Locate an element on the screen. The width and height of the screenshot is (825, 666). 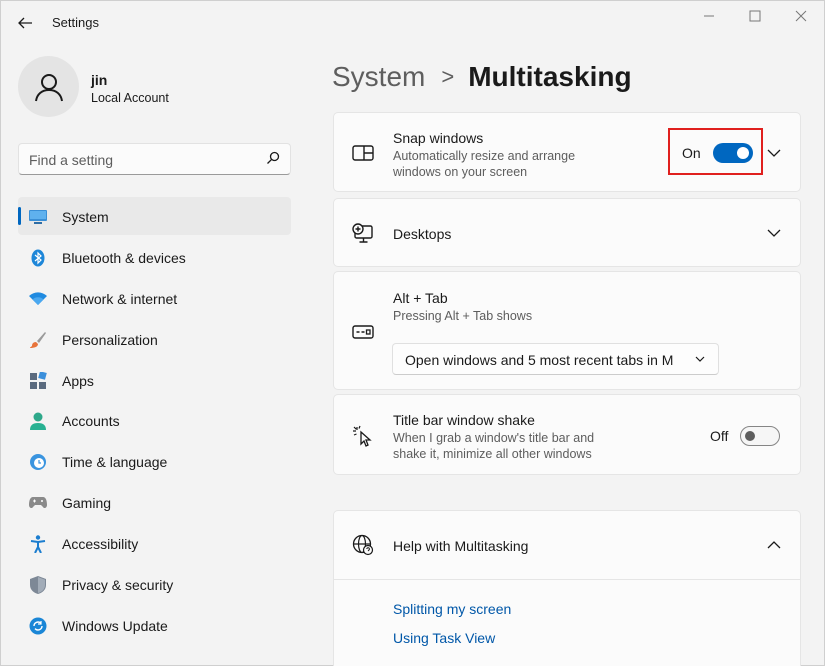
sidebar-item-label: Network & internet is located at coordinates (120, 298).